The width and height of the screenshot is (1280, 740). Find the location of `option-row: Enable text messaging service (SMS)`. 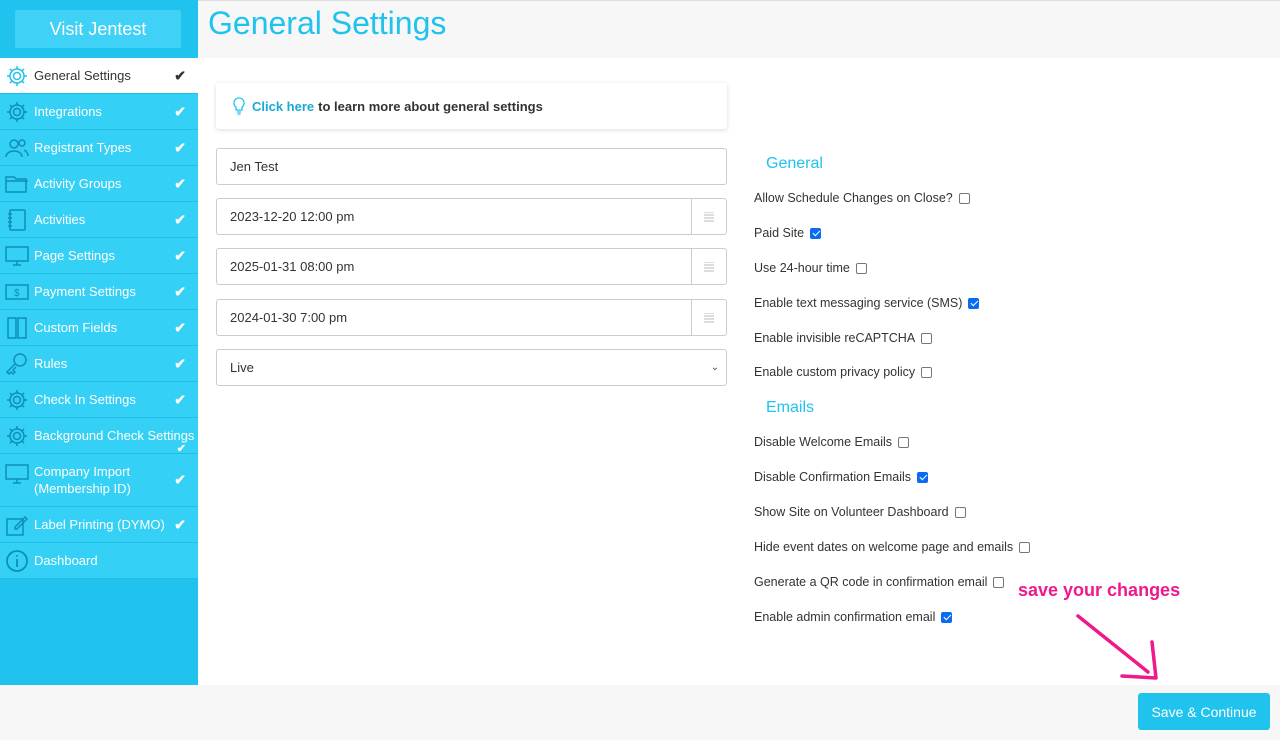

option-row: Enable text messaging service (SMS) is located at coordinates (867, 303).